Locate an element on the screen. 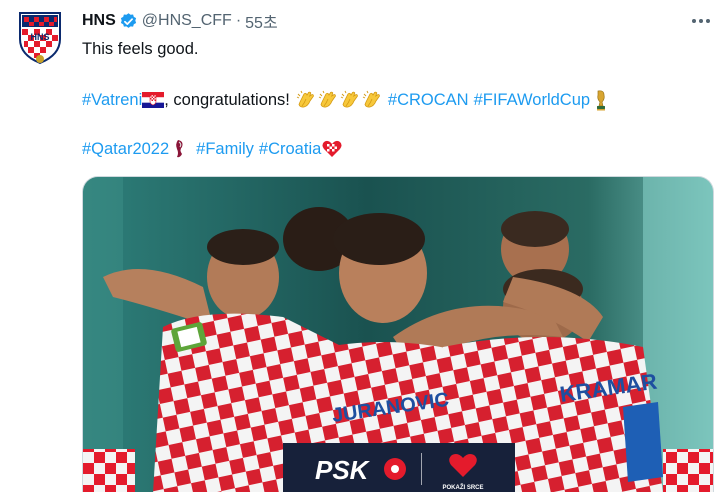  display-name: HNS is located at coordinates (99, 21).